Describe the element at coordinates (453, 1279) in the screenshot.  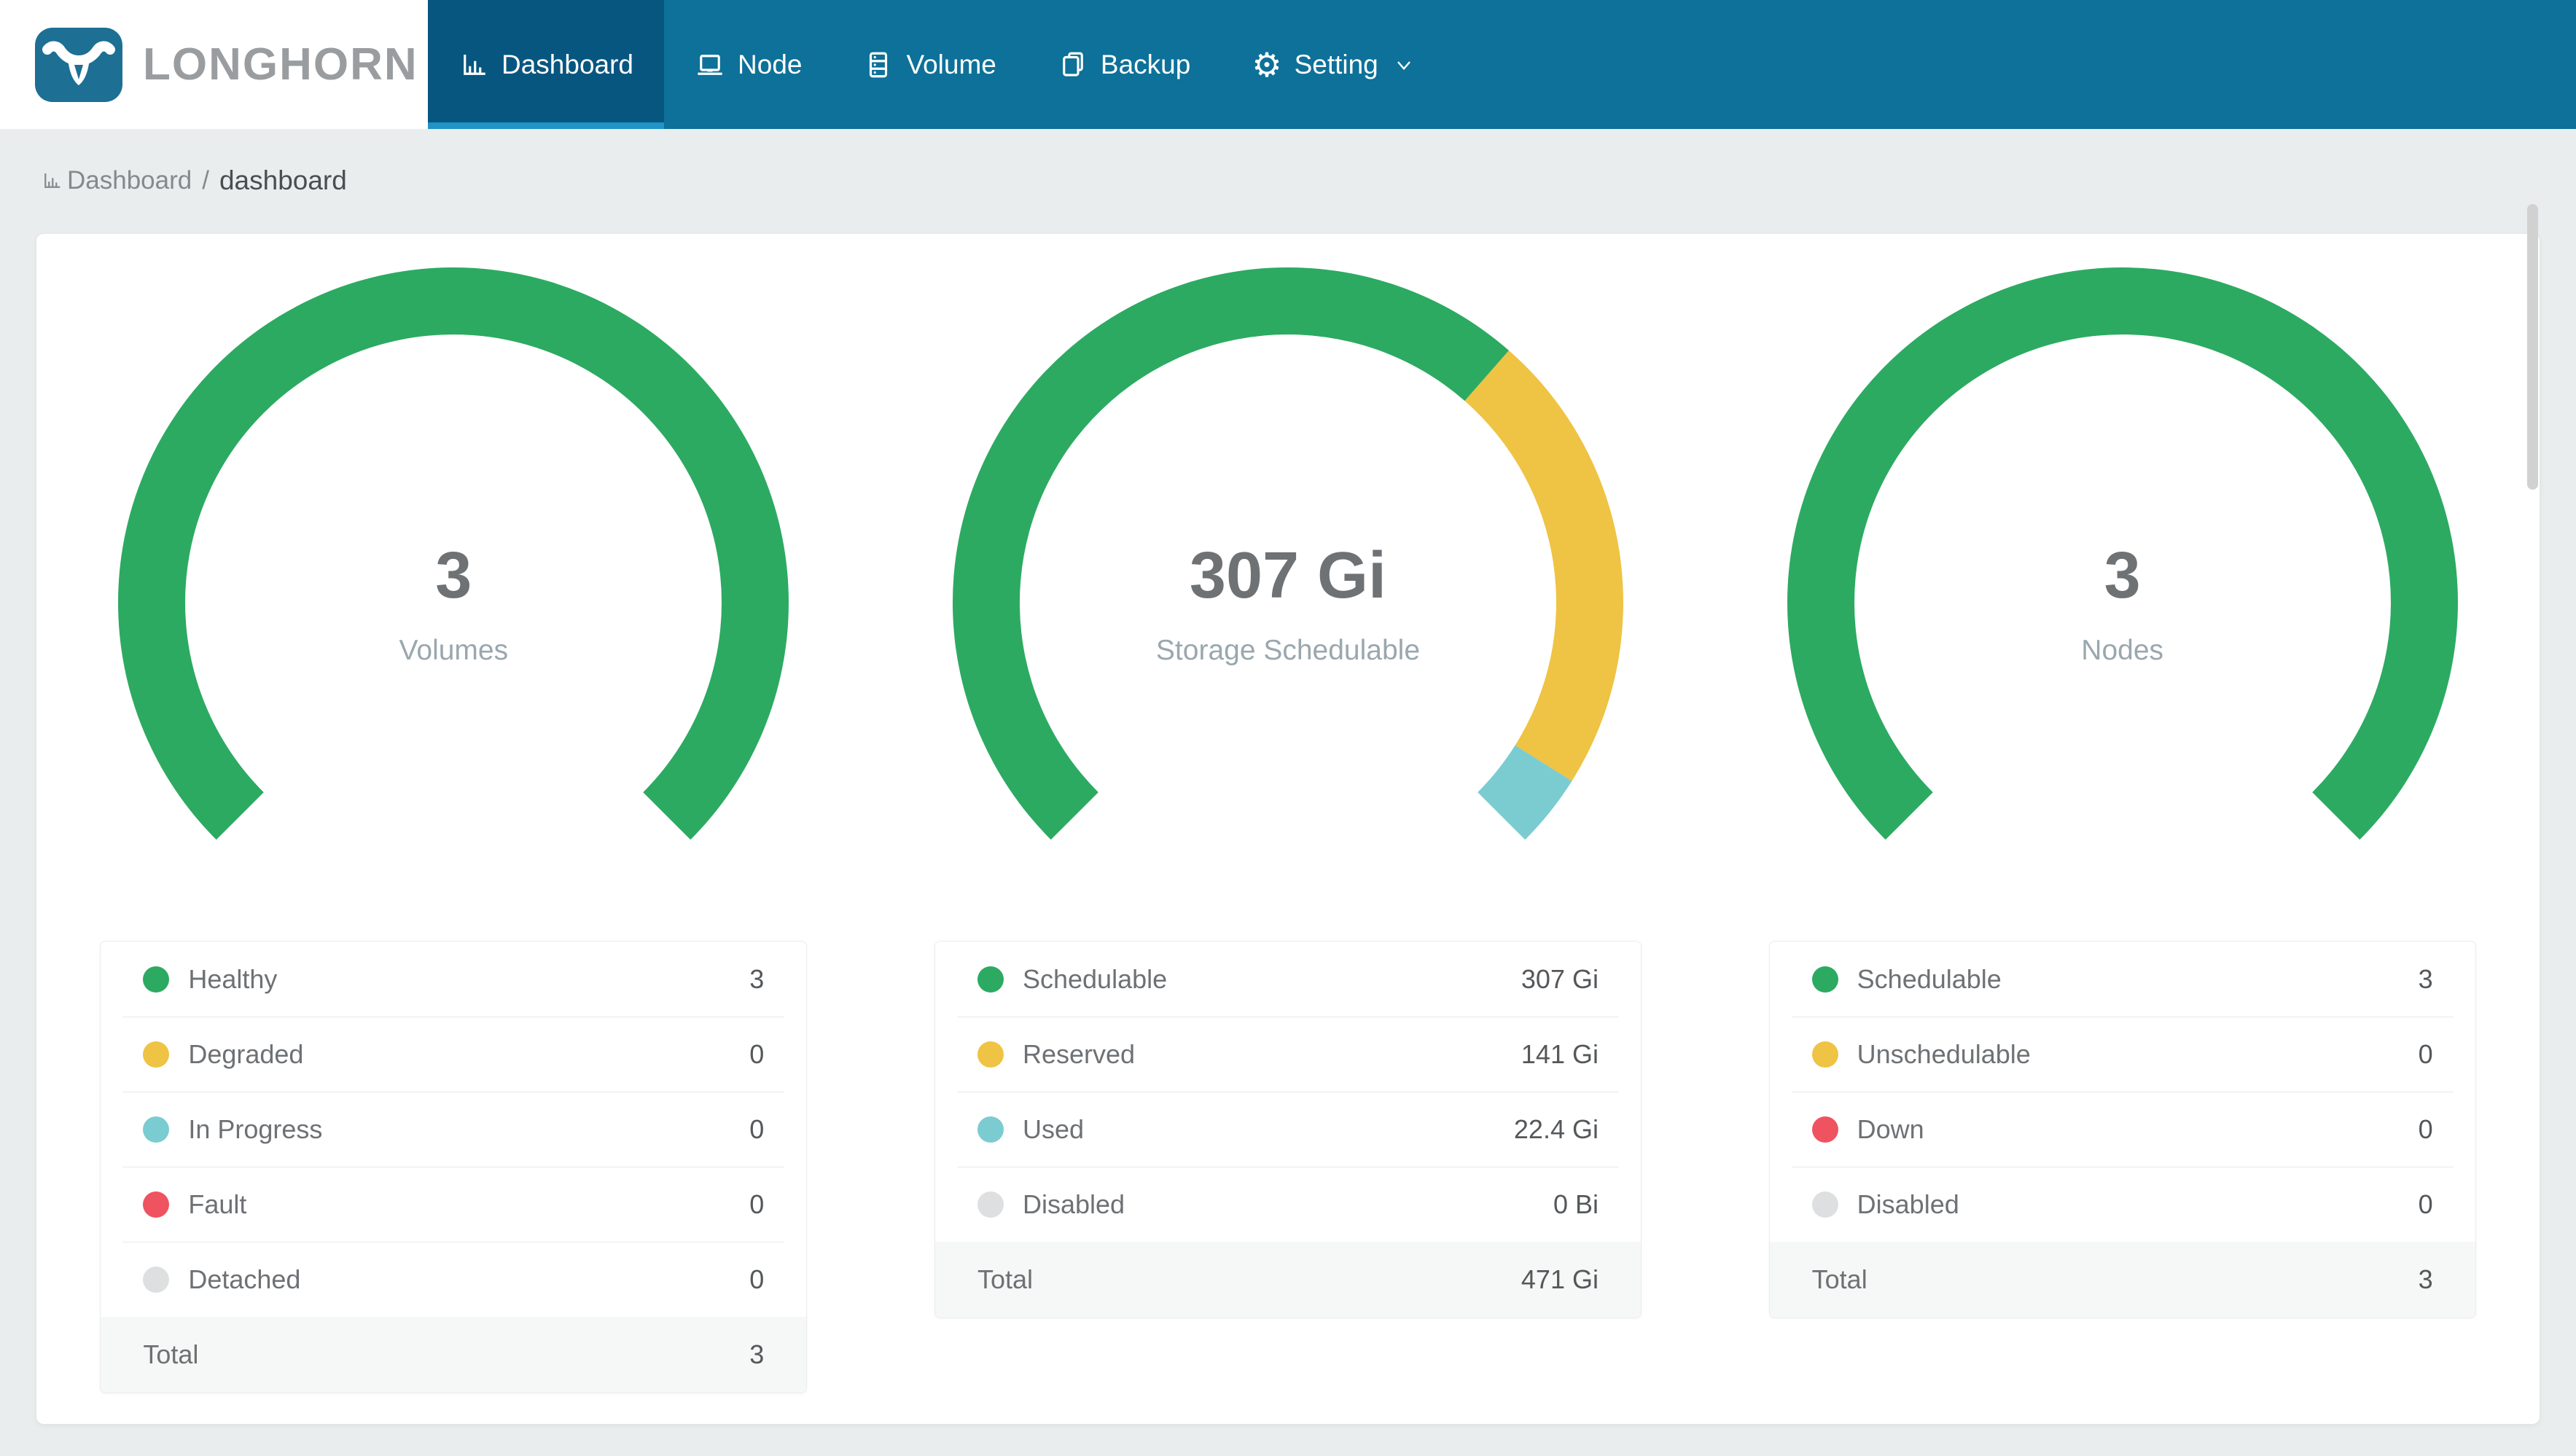
I see `legend-row-detached: Detached 0` at that location.